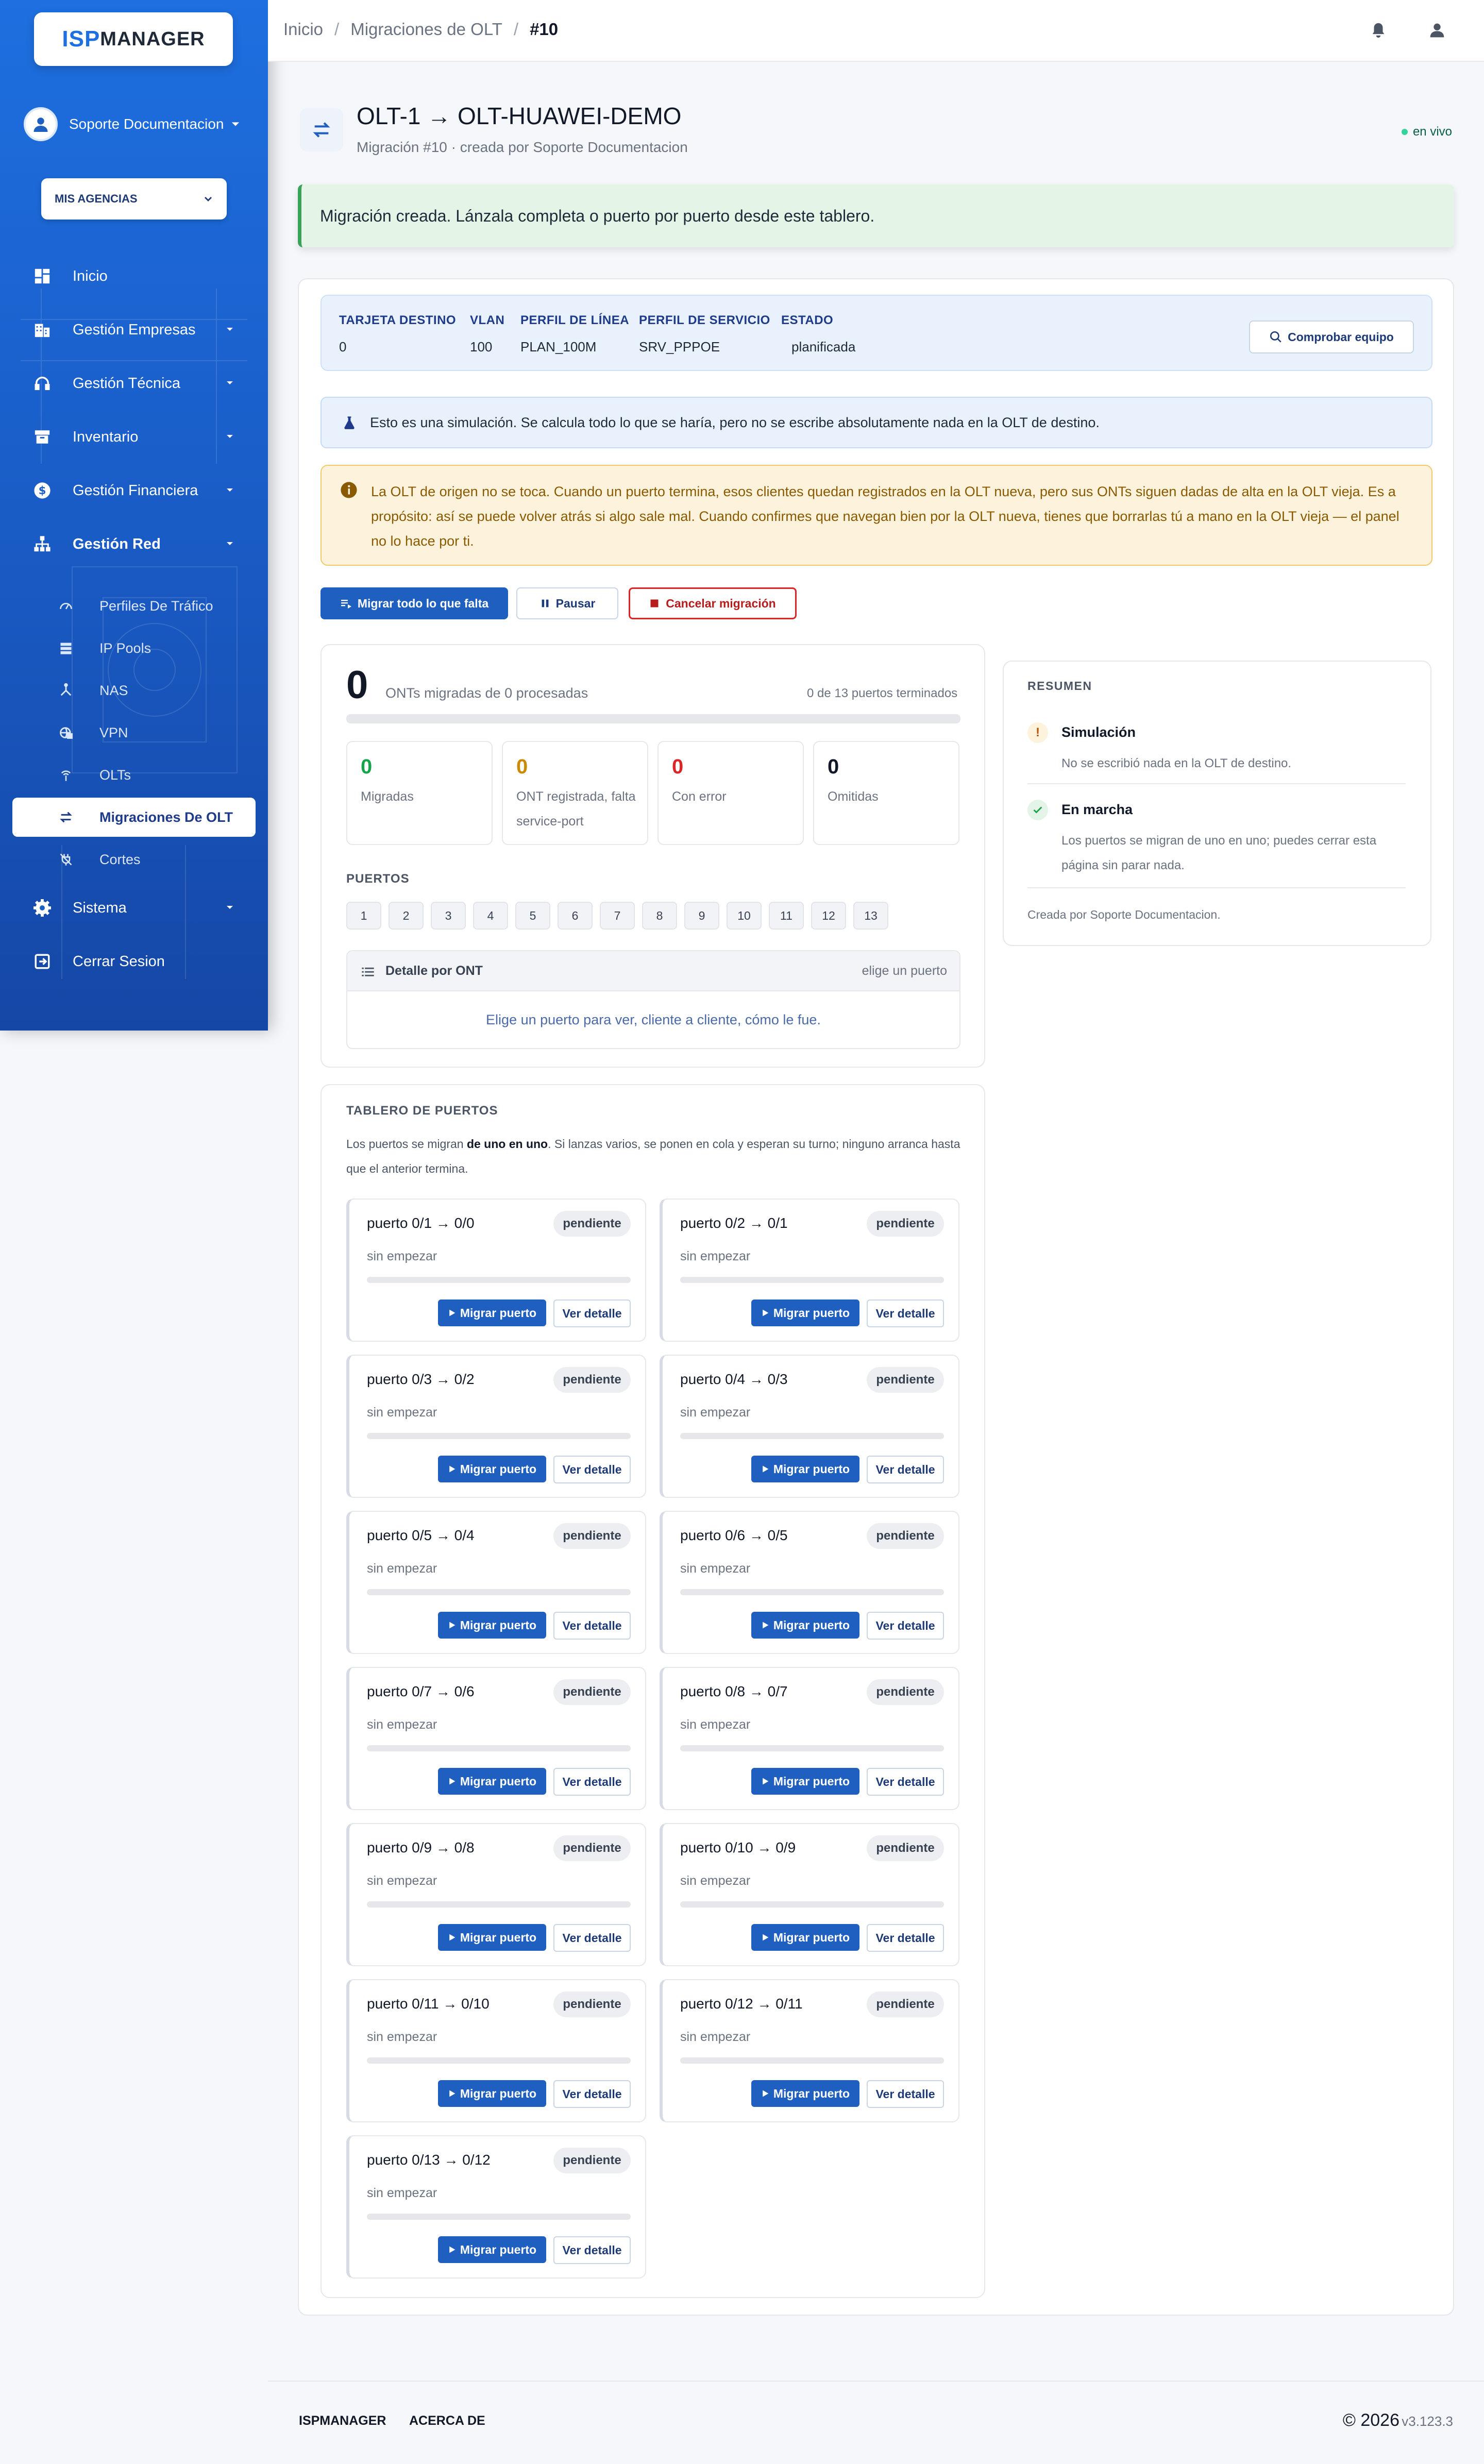 The width and height of the screenshot is (1484, 2464). I want to click on footer: ISPMANAGER ACERCA DE © 2026 v3.123.3, so click(876, 2422).